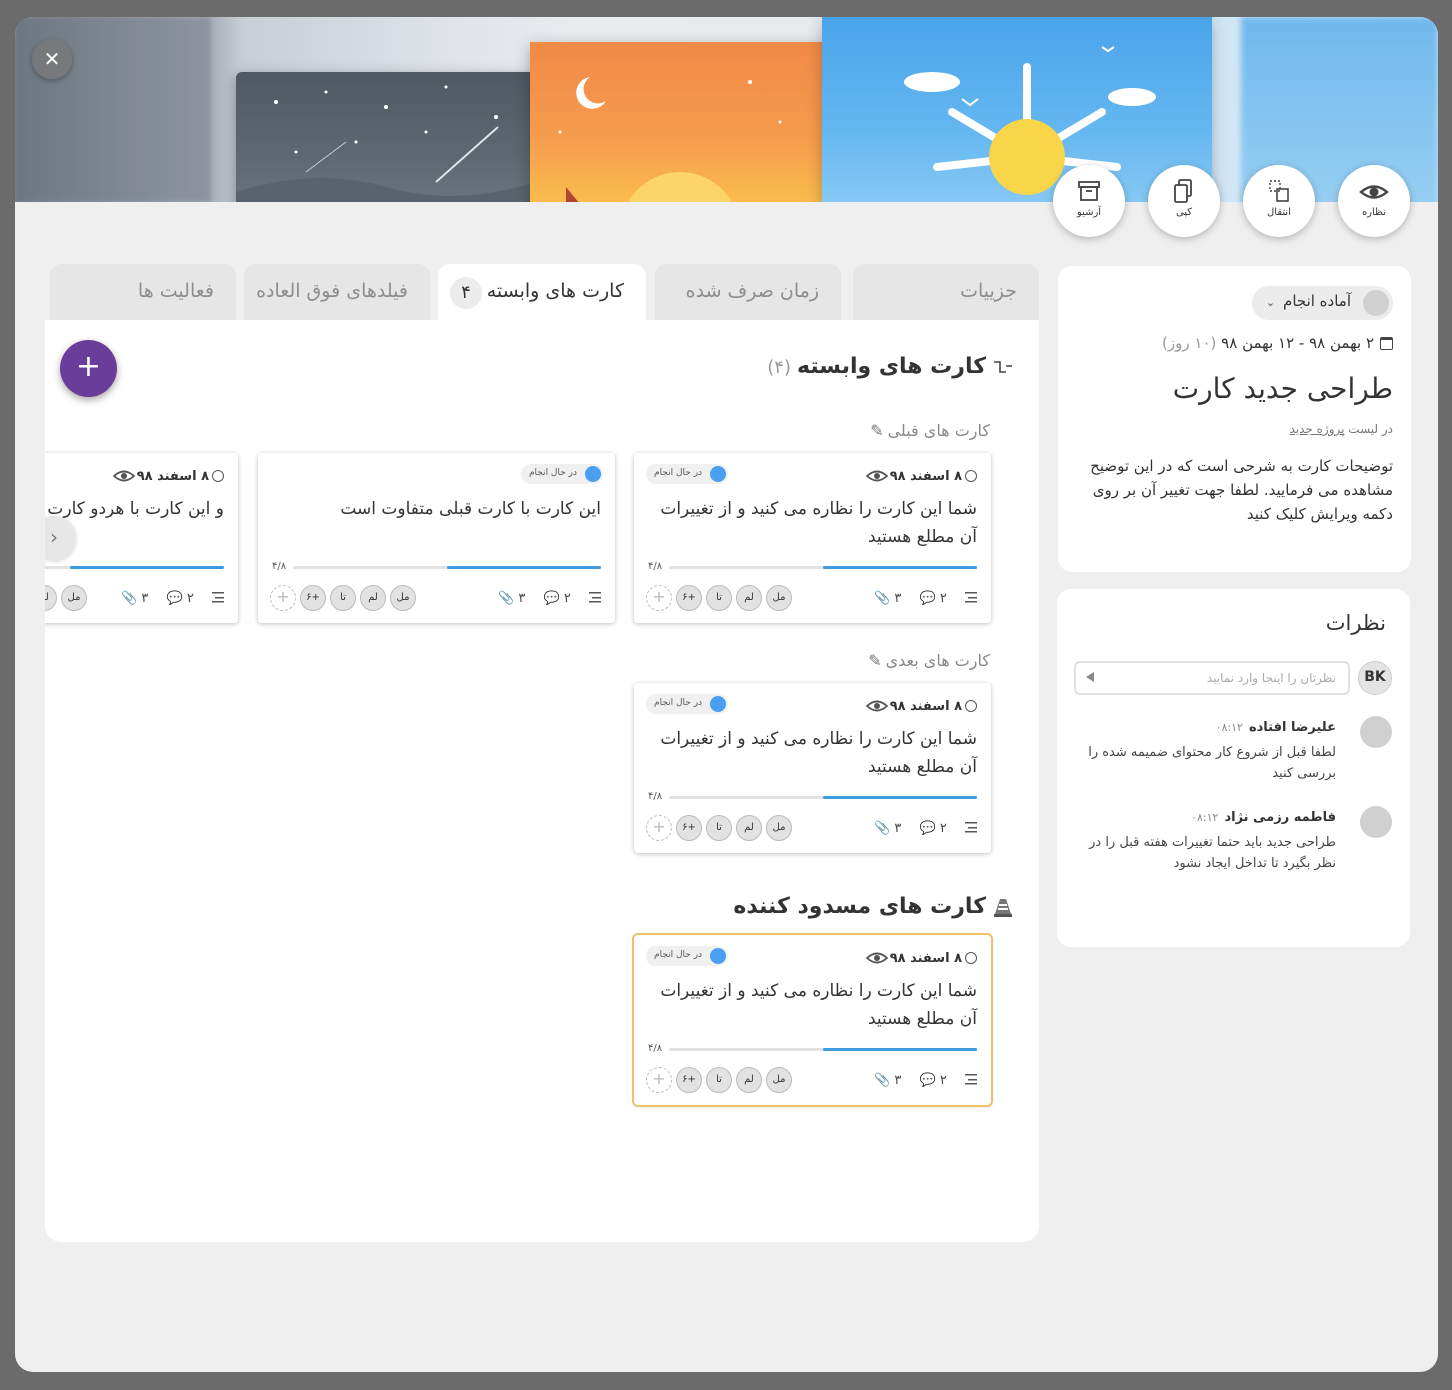 The height and width of the screenshot is (1390, 1452). I want to click on cover-art-sky, so click(1017, 109).